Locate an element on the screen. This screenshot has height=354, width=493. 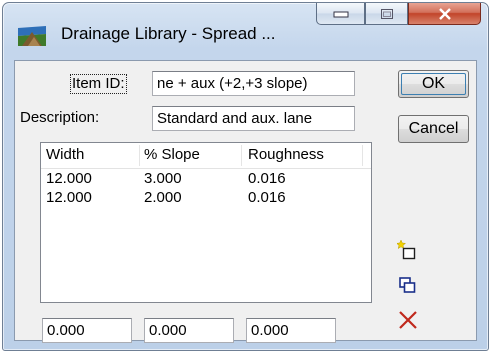
table-row: 12.000 2.000 0.016 is located at coordinates (206, 197).